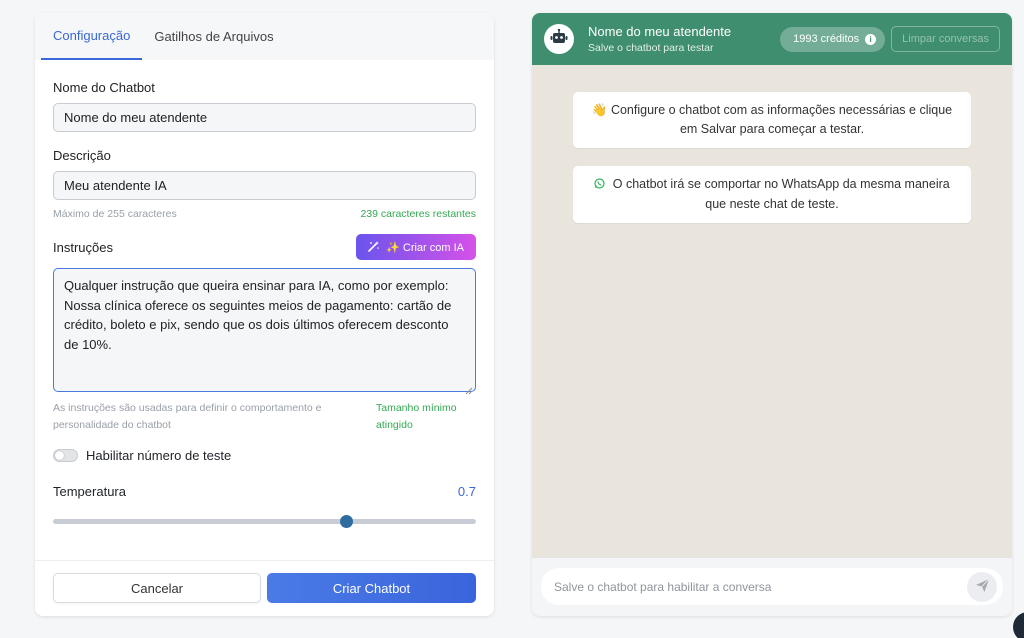  I want to click on clear-conversations-button: Limpar conversas, so click(945, 39).